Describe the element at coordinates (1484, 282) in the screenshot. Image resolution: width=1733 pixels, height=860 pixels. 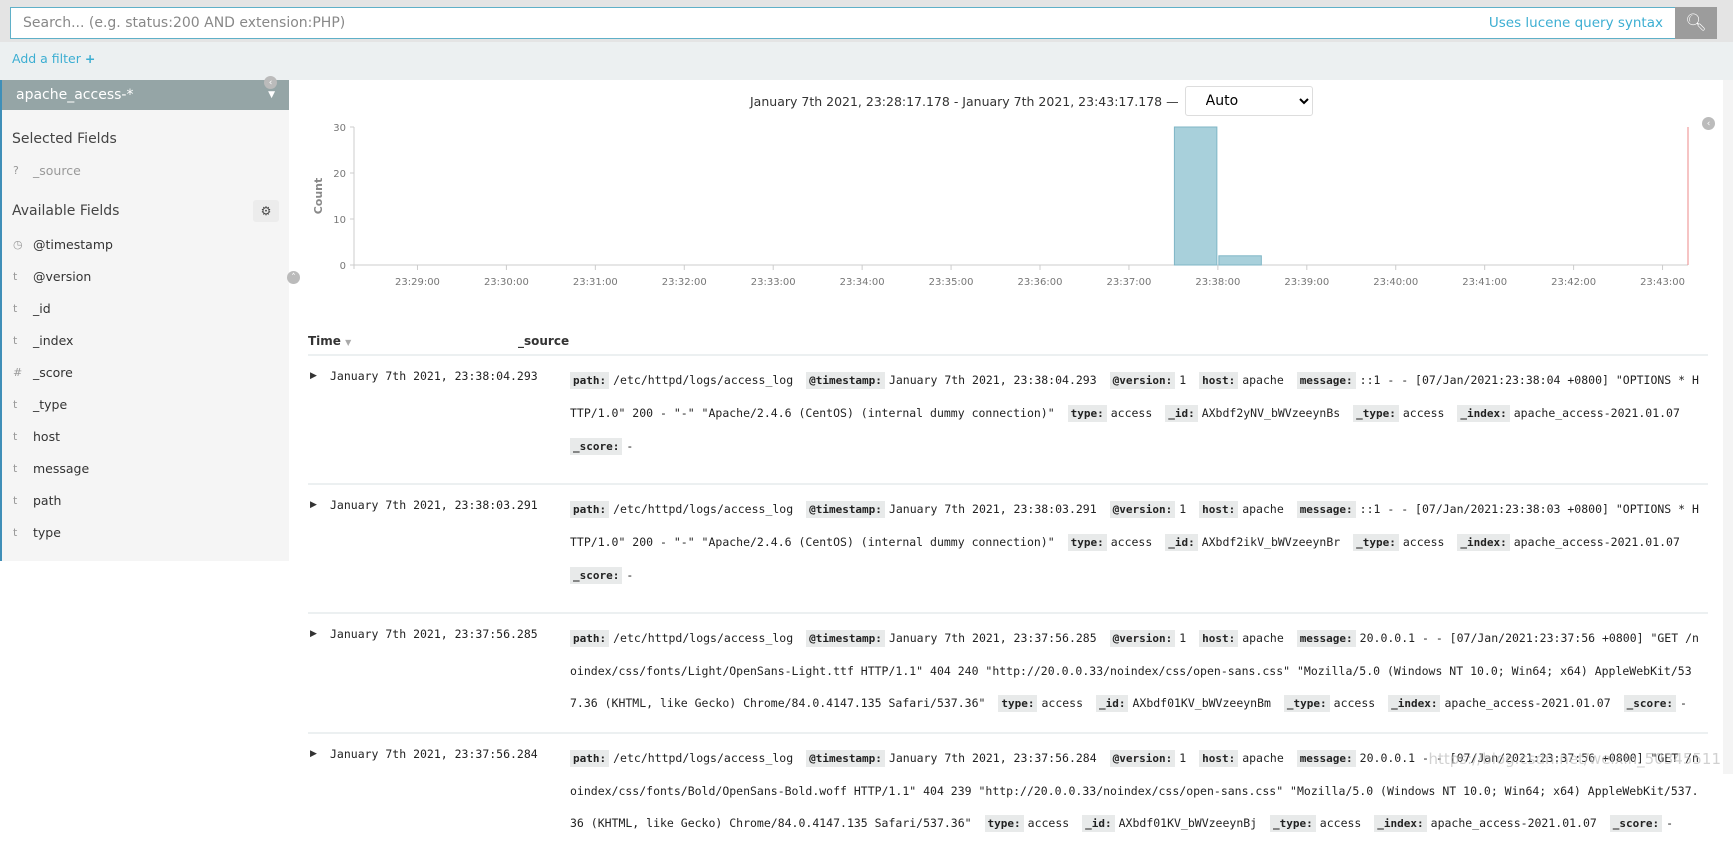
I see `x-tick-label: 23:41:00` at that location.